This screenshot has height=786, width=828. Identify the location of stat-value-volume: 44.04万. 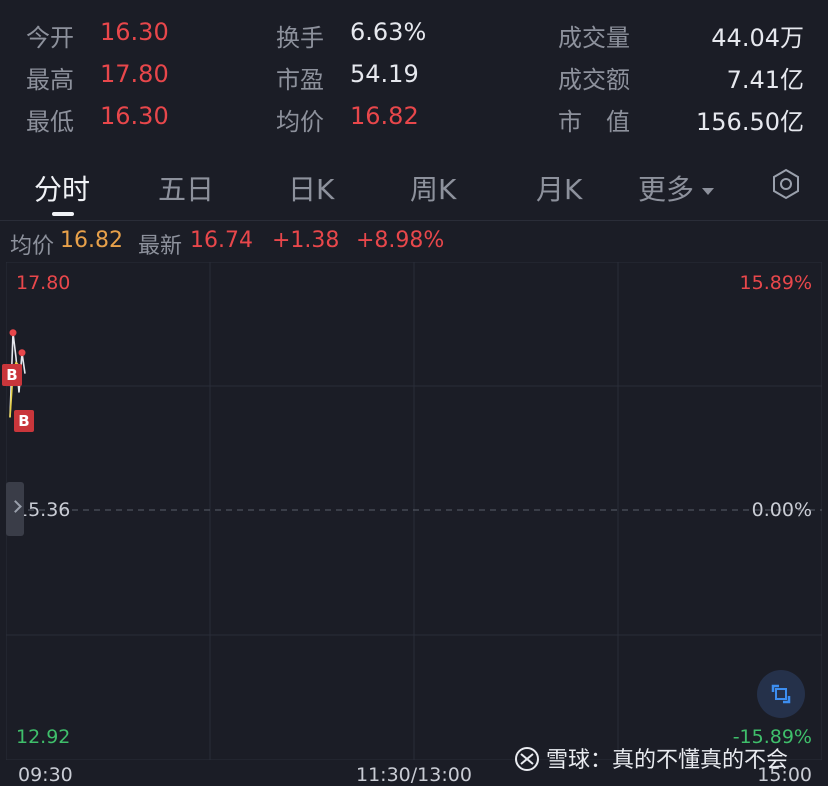
(757, 38).